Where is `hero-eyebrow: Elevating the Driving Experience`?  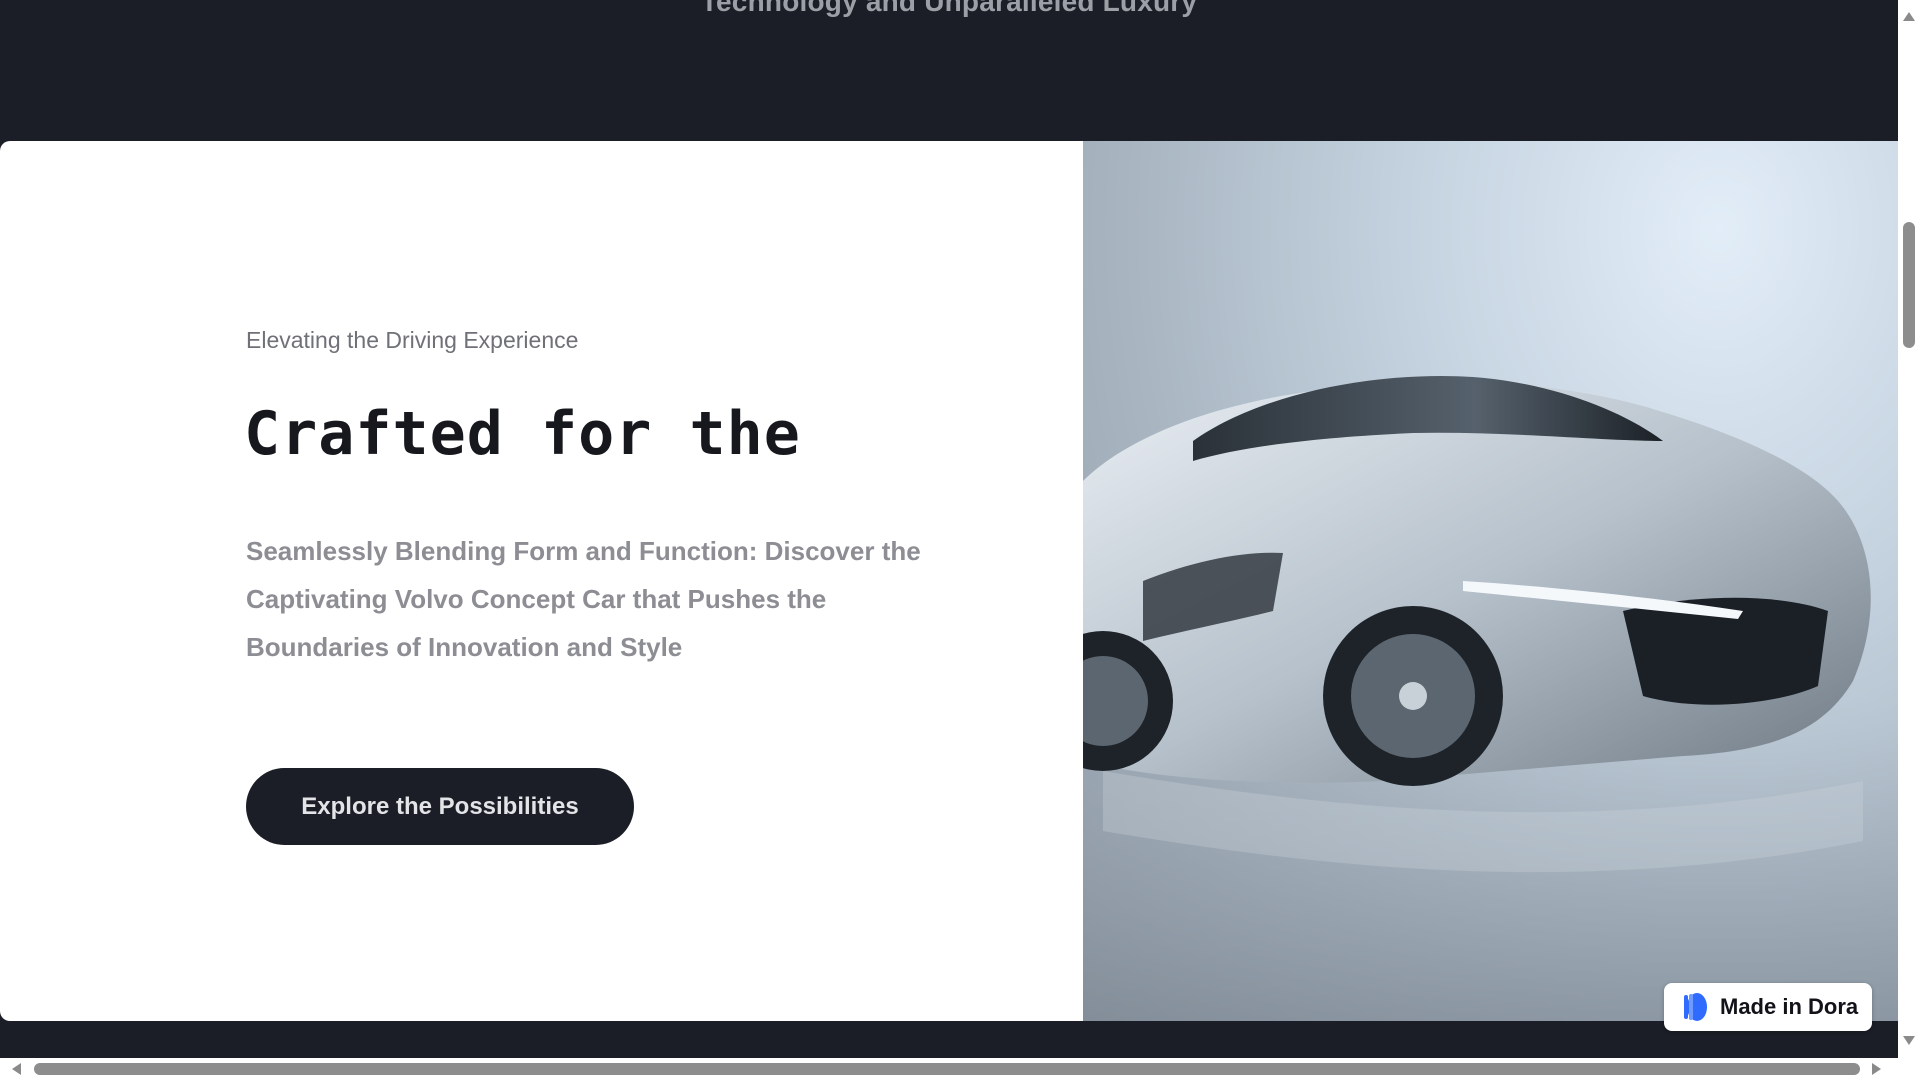
hero-eyebrow: Elevating the Driving Experience is located at coordinates (412, 340).